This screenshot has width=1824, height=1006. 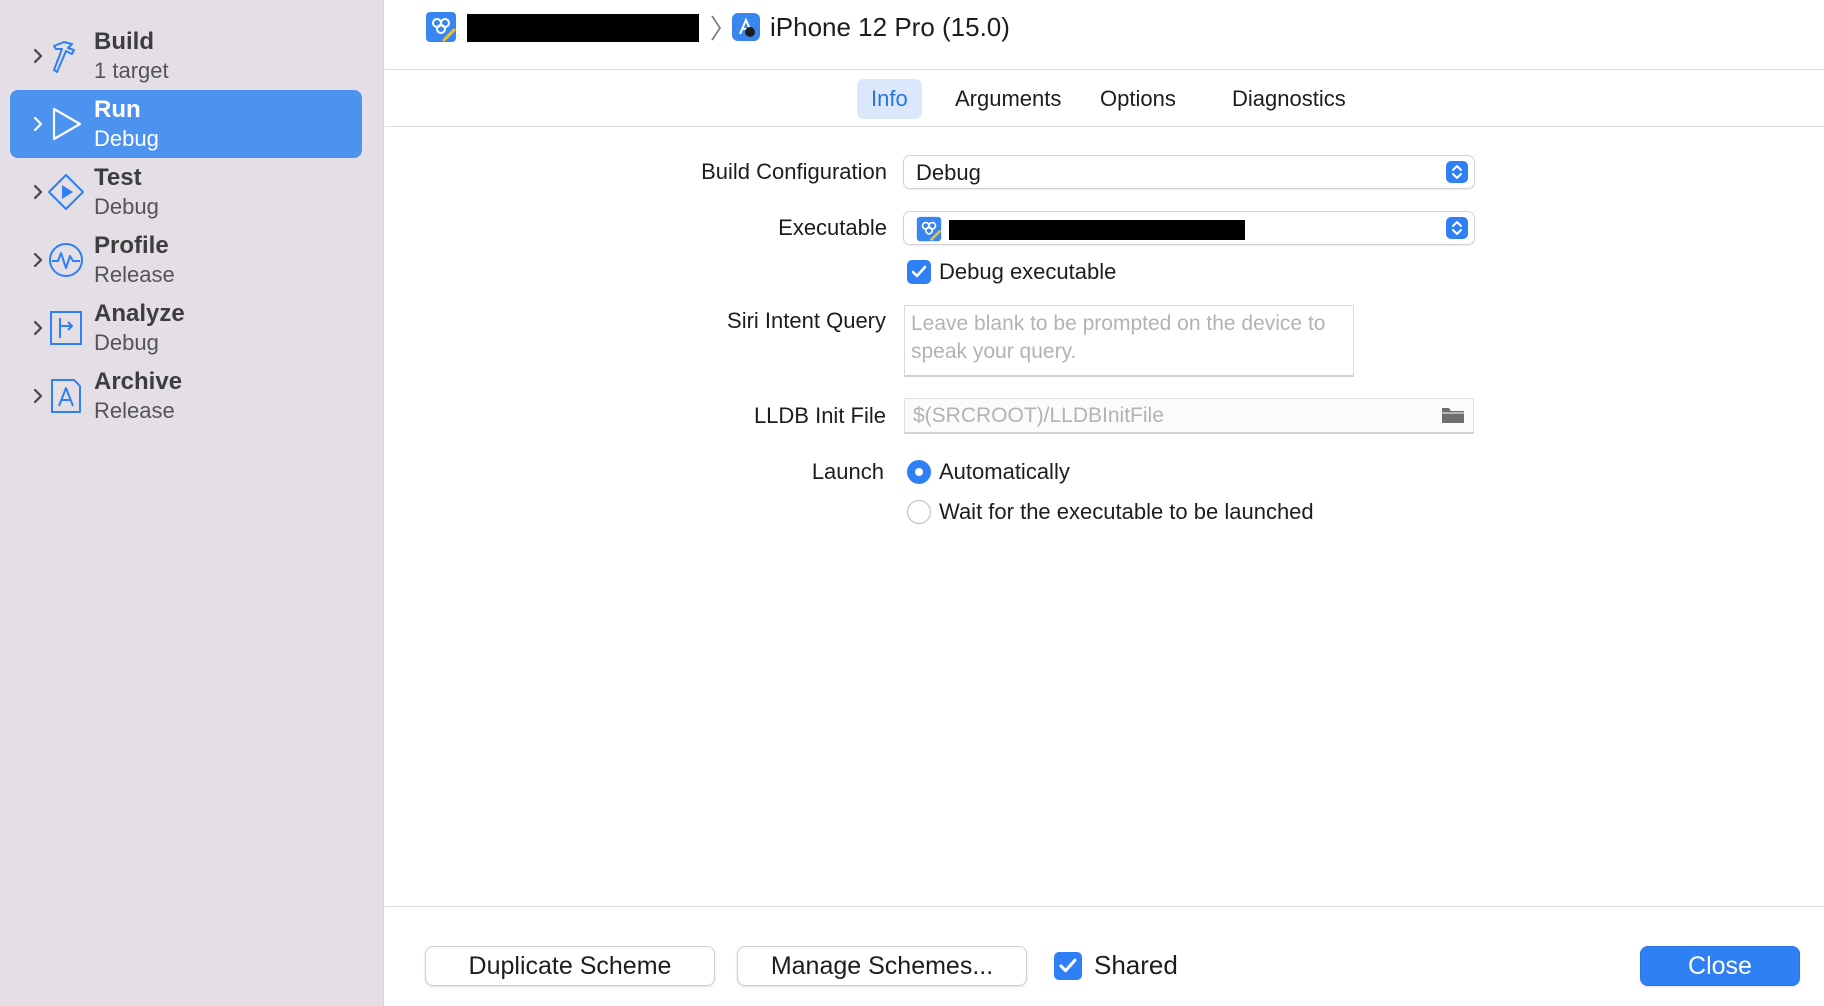 What do you see at coordinates (138, 381) in the screenshot?
I see `sidebar-item-title: Archive` at bounding box center [138, 381].